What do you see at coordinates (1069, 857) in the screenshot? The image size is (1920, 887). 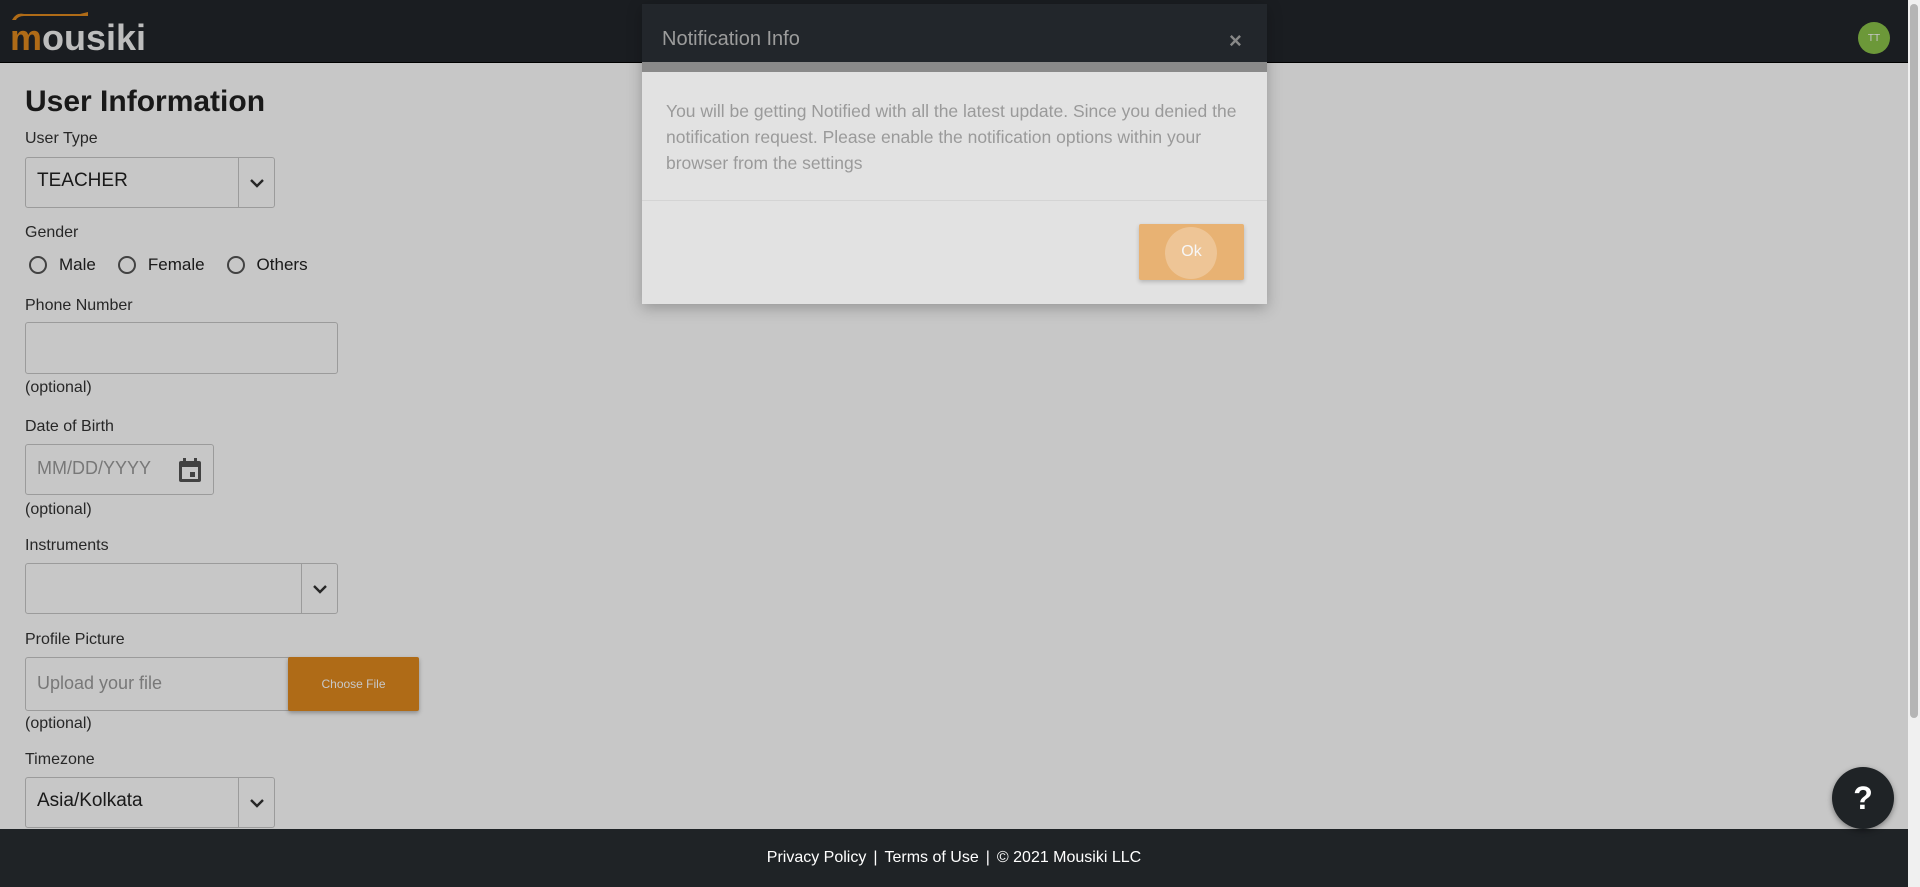 I see `copyright-text: © 2021 Mousiki LLC` at bounding box center [1069, 857].